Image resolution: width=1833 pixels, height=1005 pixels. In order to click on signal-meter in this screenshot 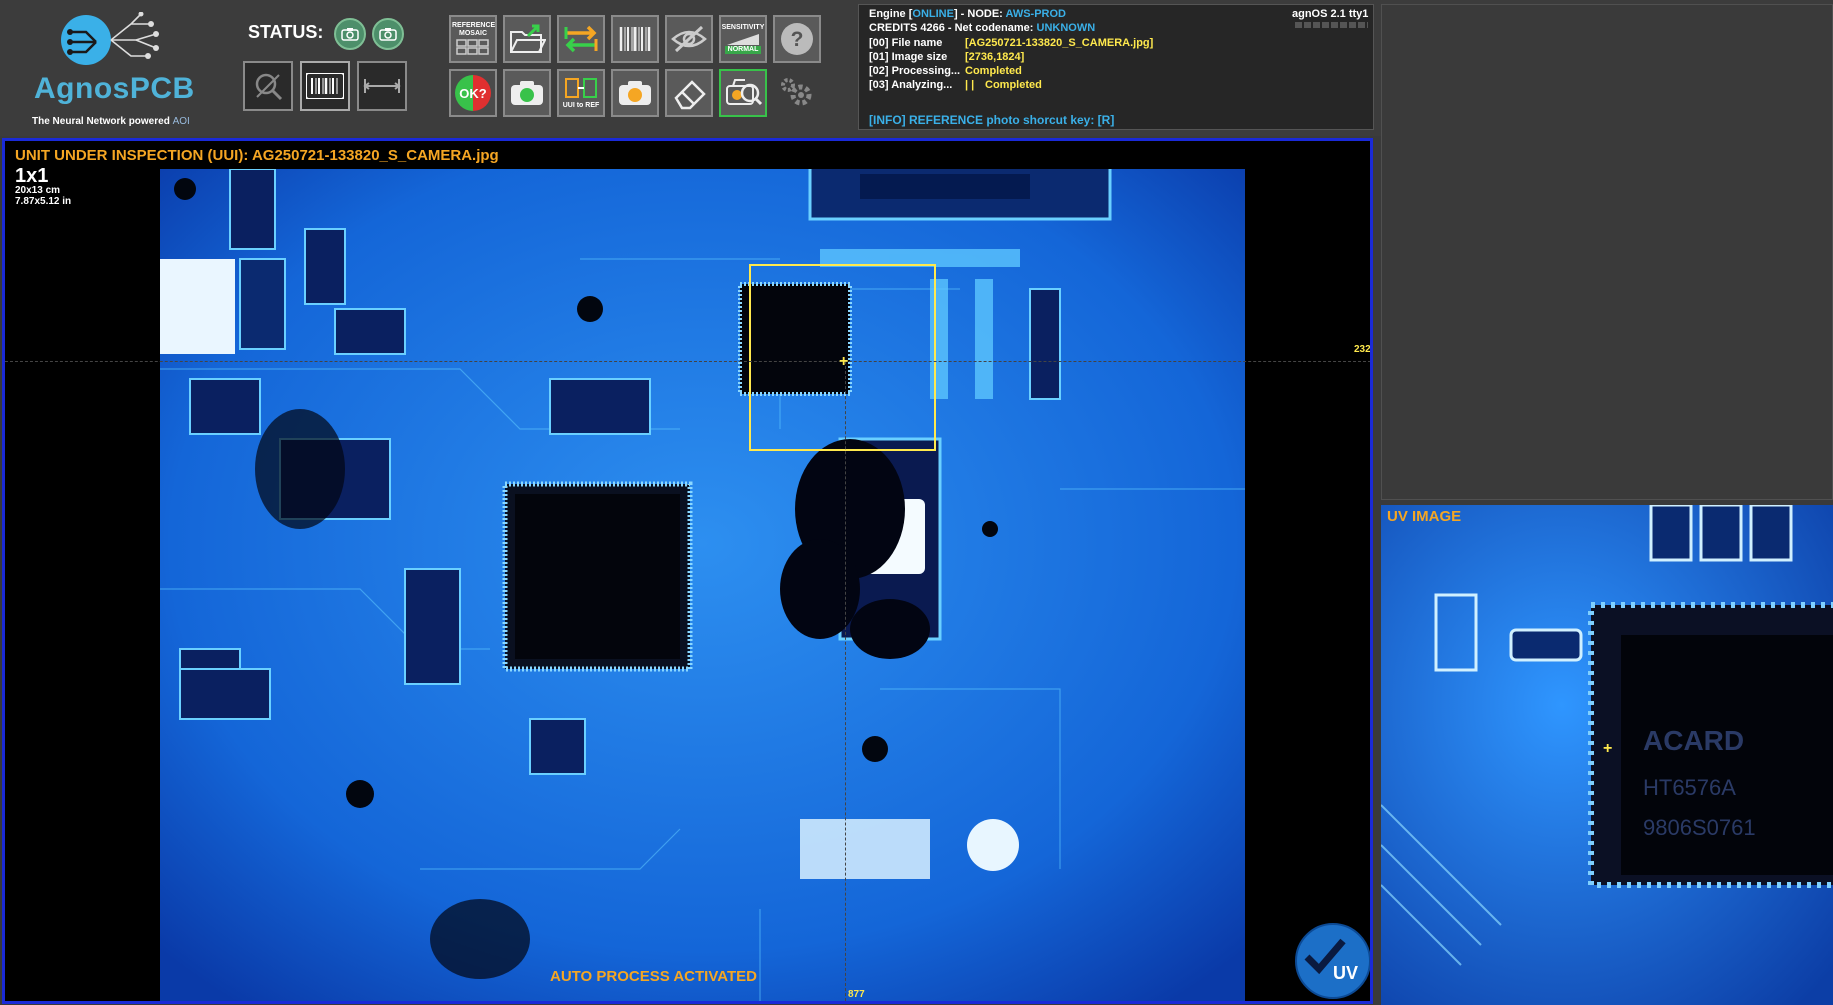, I will do `click(1331, 25)`.